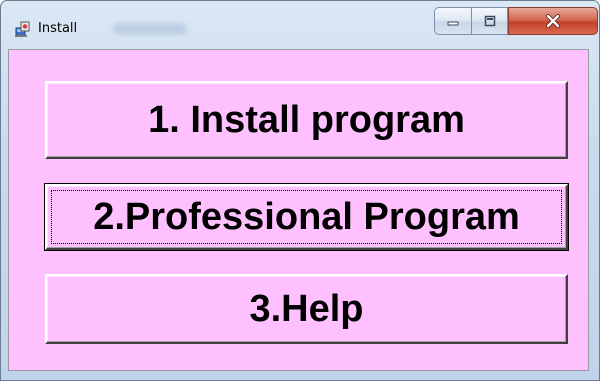  I want to click on minimize-button, so click(452, 21).